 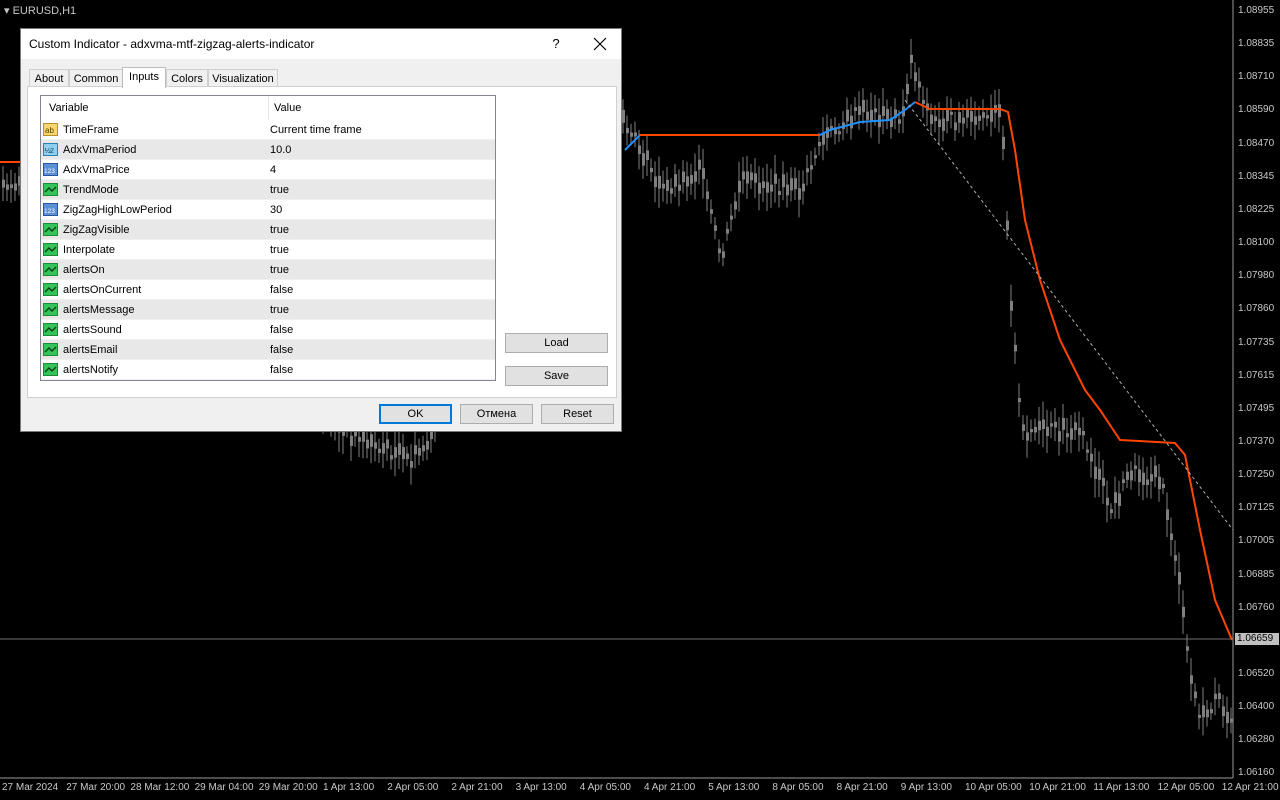 I want to click on close-button, so click(x=600, y=44).